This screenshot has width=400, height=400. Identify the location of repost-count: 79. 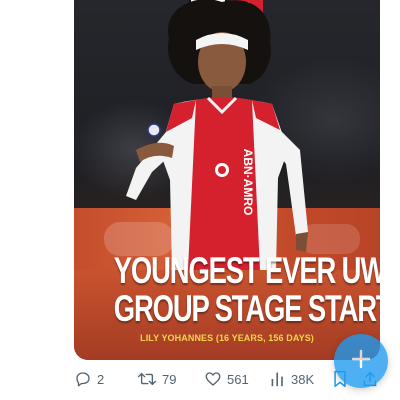
(169, 379).